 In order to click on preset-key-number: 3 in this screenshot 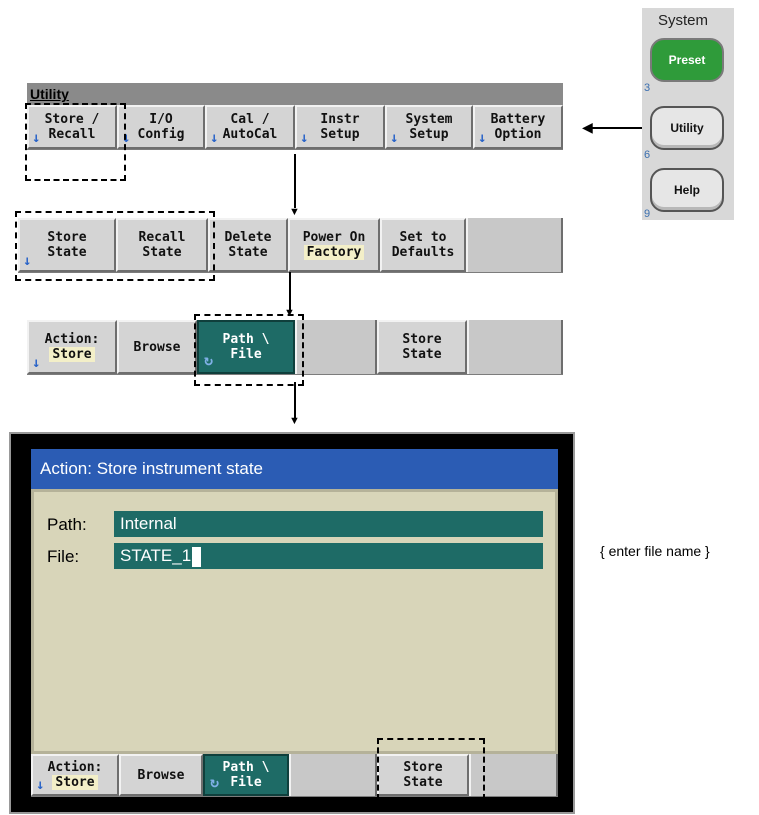, I will do `click(647, 88)`.